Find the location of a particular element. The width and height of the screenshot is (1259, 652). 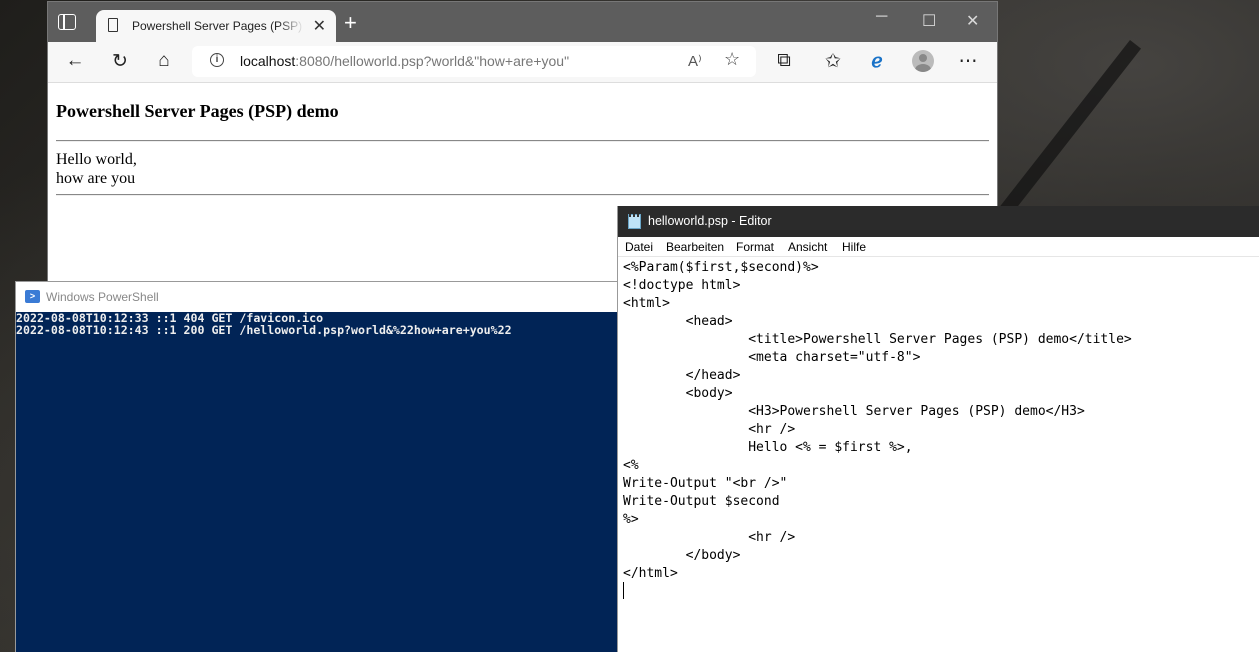

editor-titlebar: helloworld.psp - Editor is located at coordinates (938, 221).